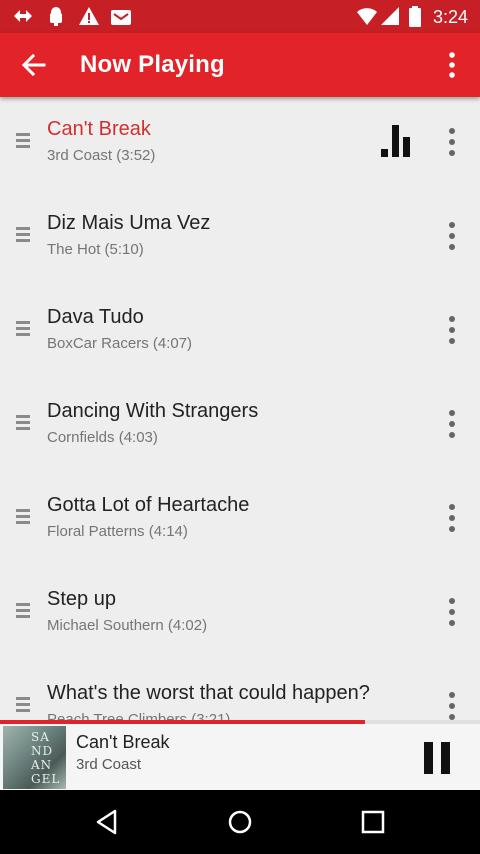 The image size is (480, 854). What do you see at coordinates (107, 822) in the screenshot?
I see `back-triangle-icon` at bounding box center [107, 822].